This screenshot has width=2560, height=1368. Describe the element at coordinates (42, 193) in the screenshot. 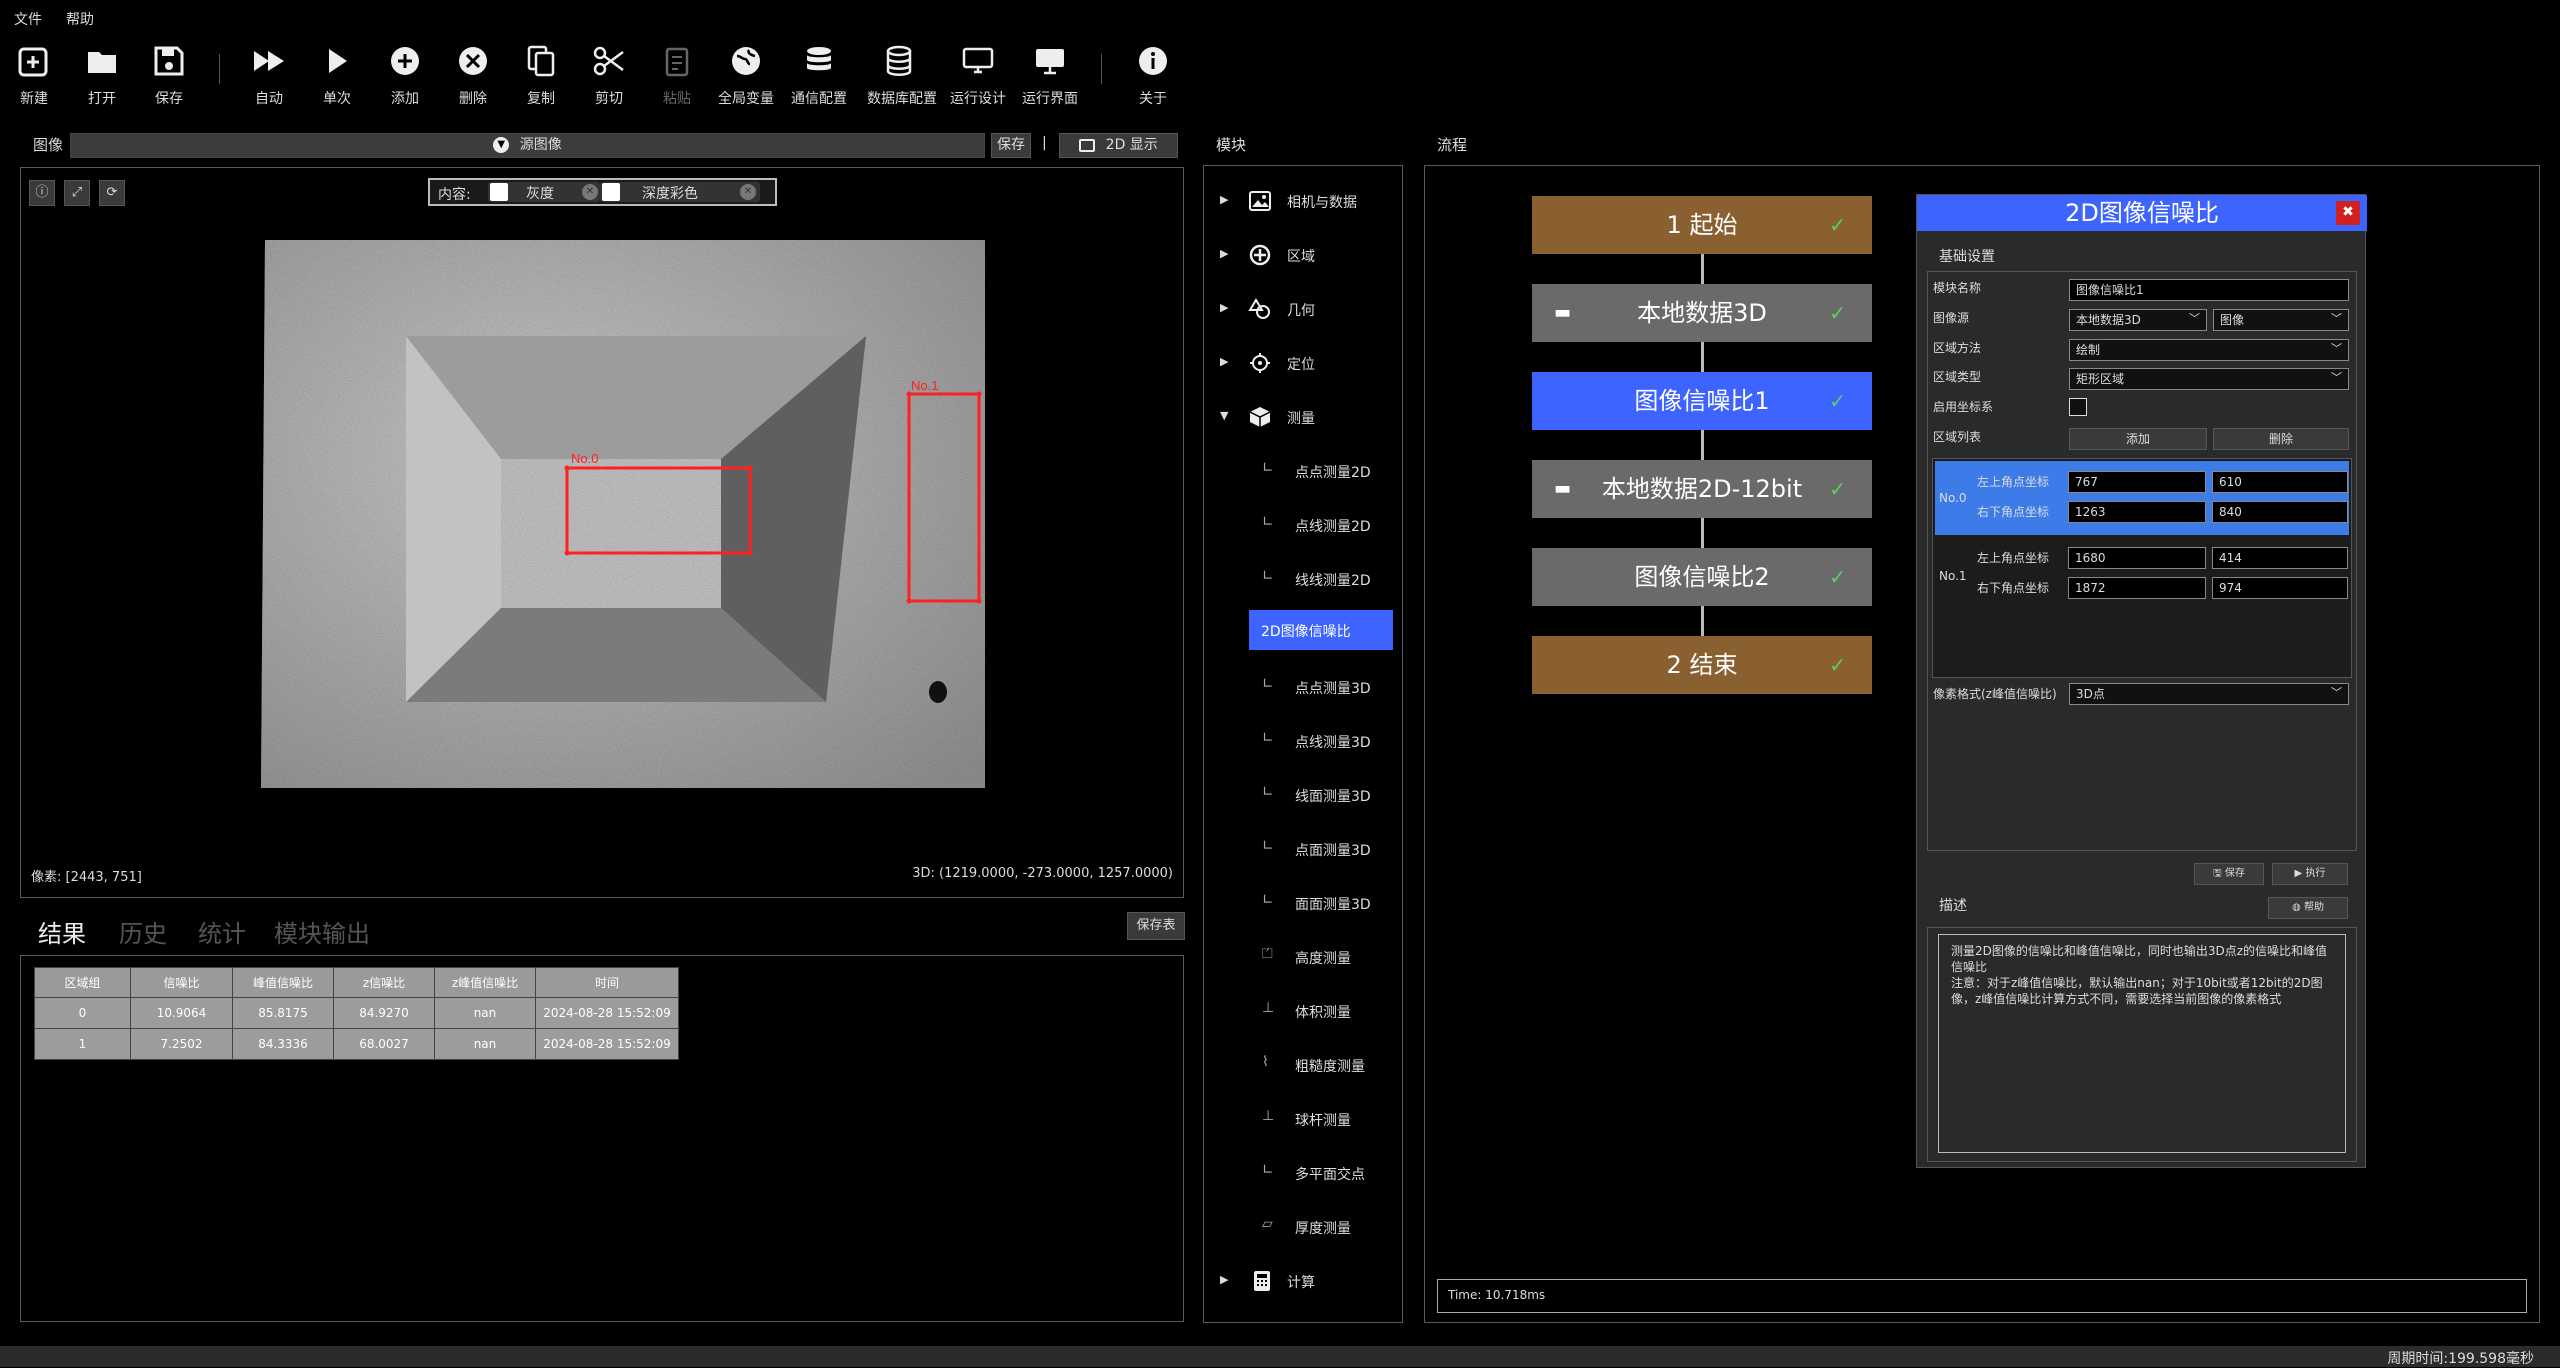

I see `info-tool-icon: ⓘ` at that location.